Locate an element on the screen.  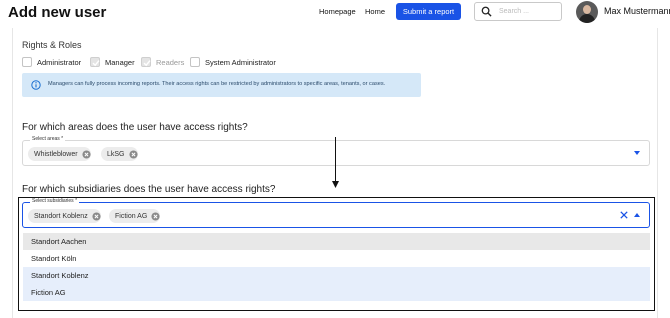
search-icon is located at coordinates (486, 11).